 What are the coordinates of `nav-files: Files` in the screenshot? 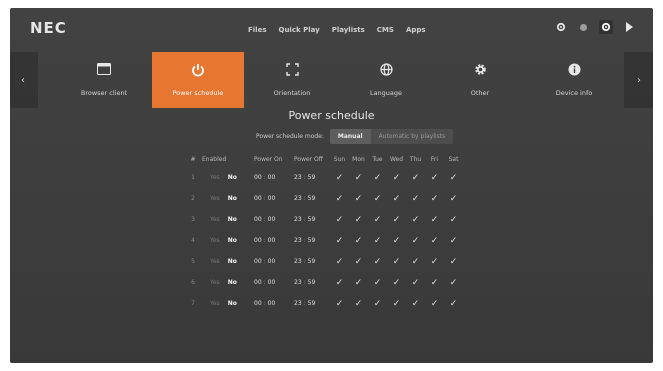 It's located at (257, 30).